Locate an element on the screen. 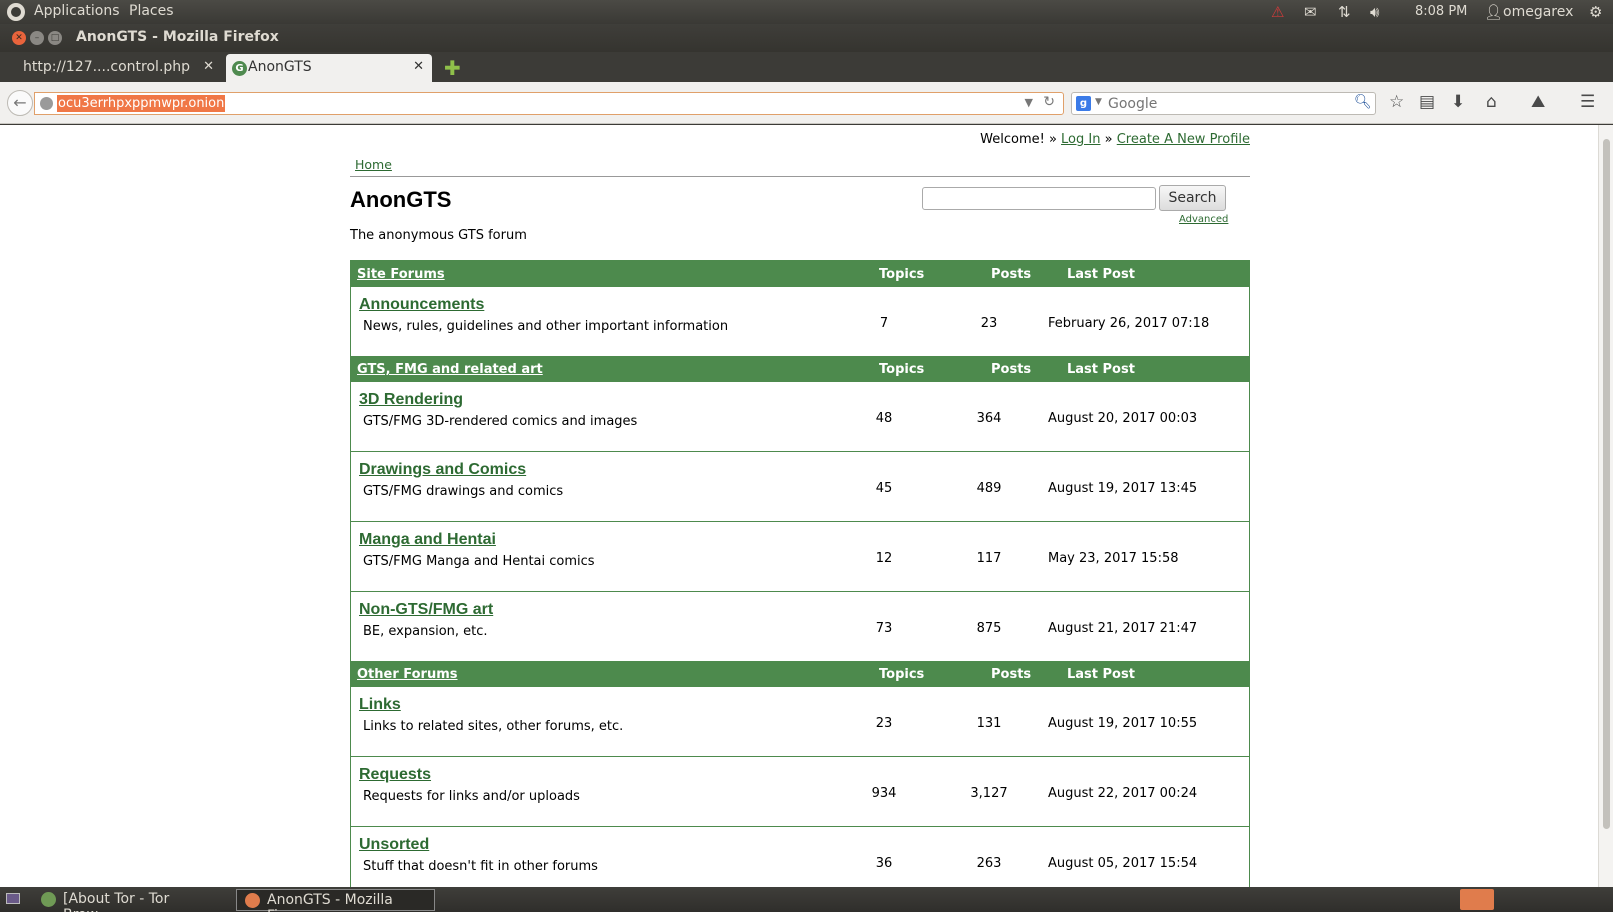  search-engine-dropdown-icon: ▼ is located at coordinates (1098, 102).